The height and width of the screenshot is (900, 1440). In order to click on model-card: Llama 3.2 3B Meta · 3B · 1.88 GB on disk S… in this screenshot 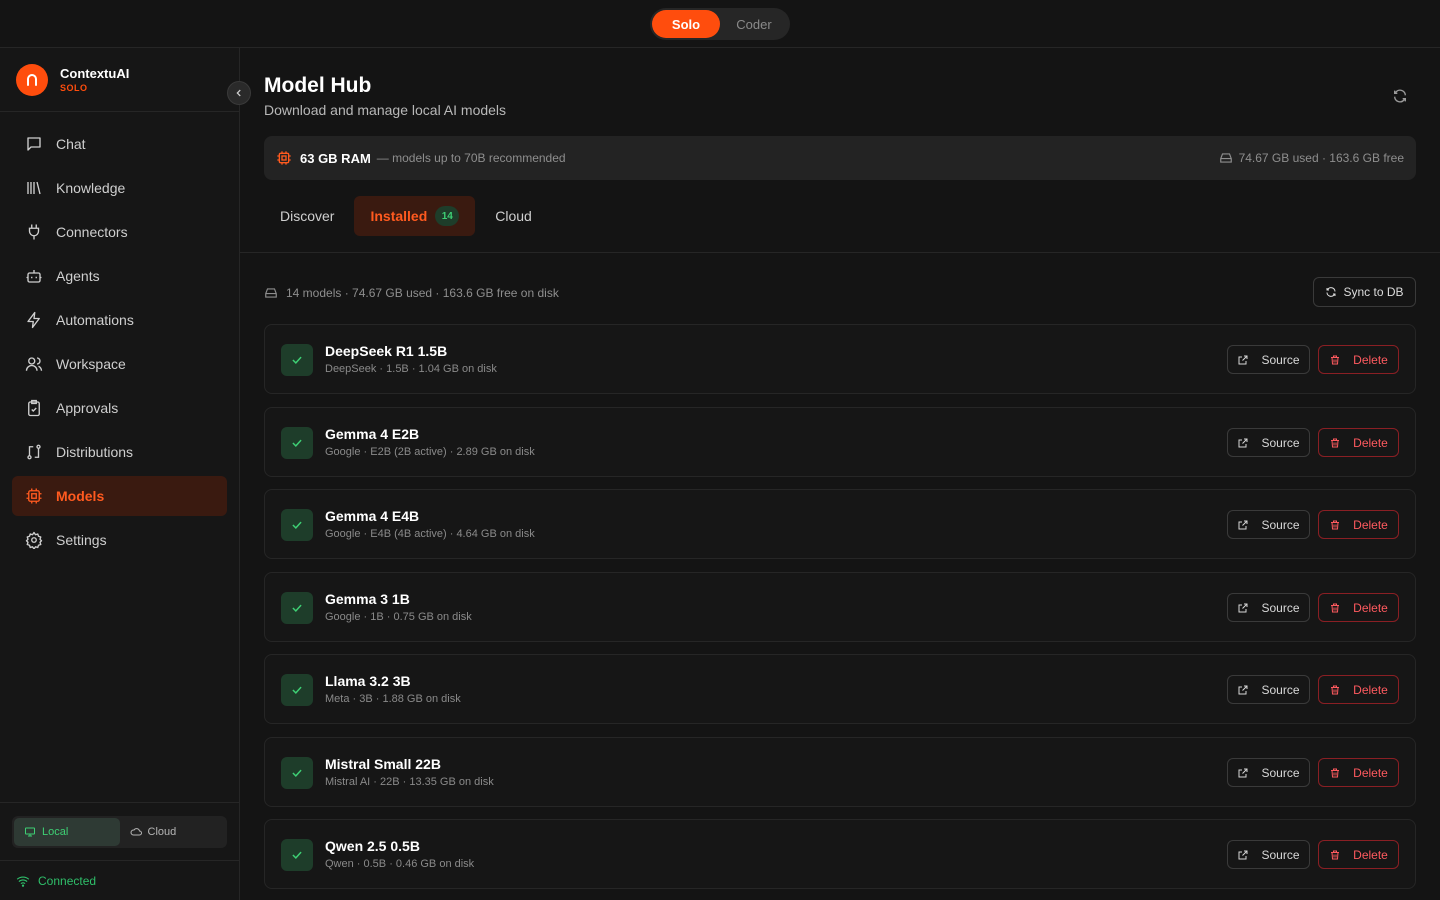, I will do `click(840, 689)`.